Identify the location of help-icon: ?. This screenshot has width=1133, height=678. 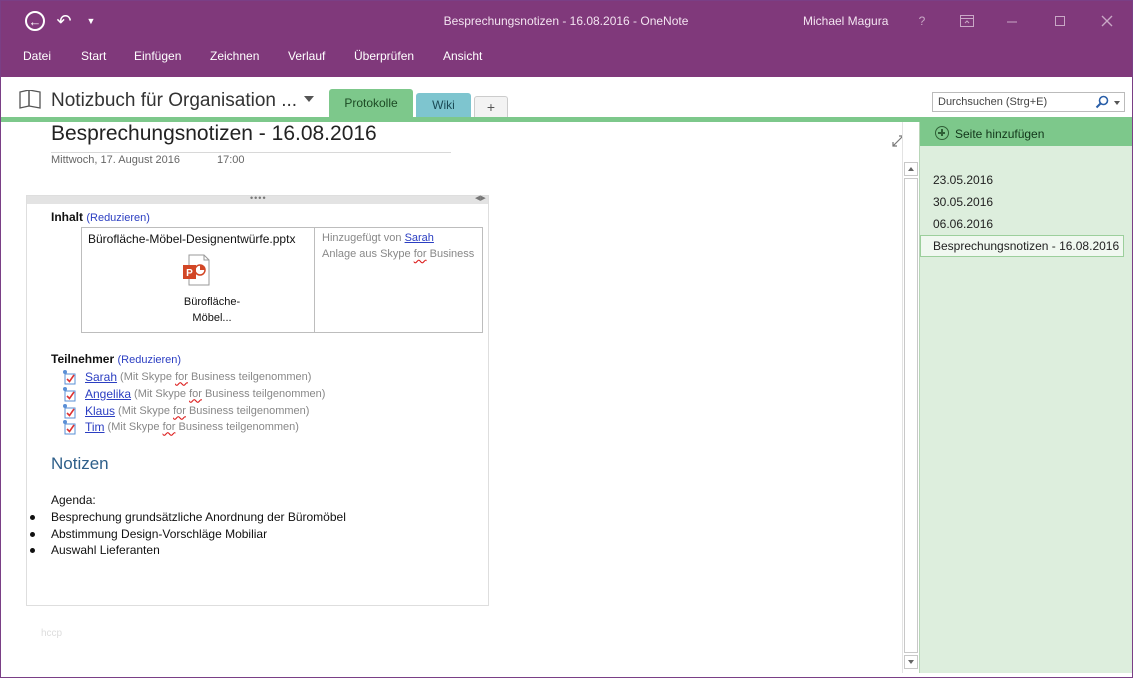
(922, 21).